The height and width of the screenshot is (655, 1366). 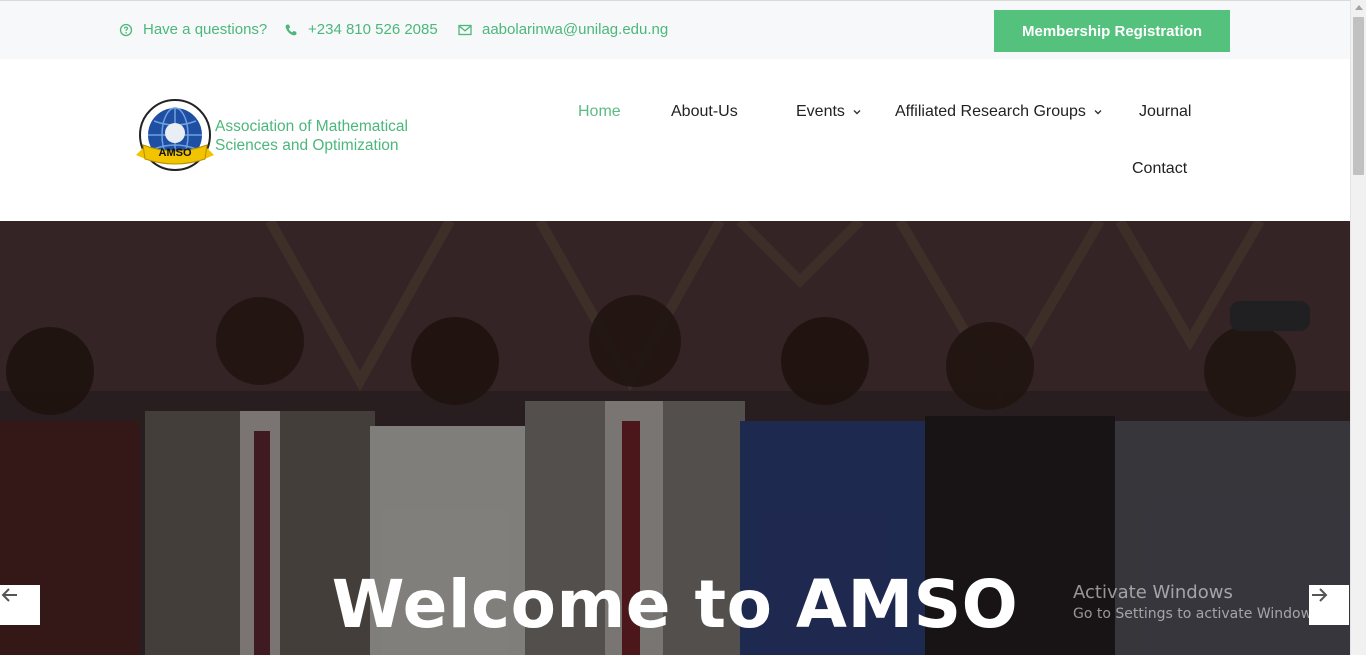 I want to click on phone-text: +234 810 526 2085, so click(x=373, y=29).